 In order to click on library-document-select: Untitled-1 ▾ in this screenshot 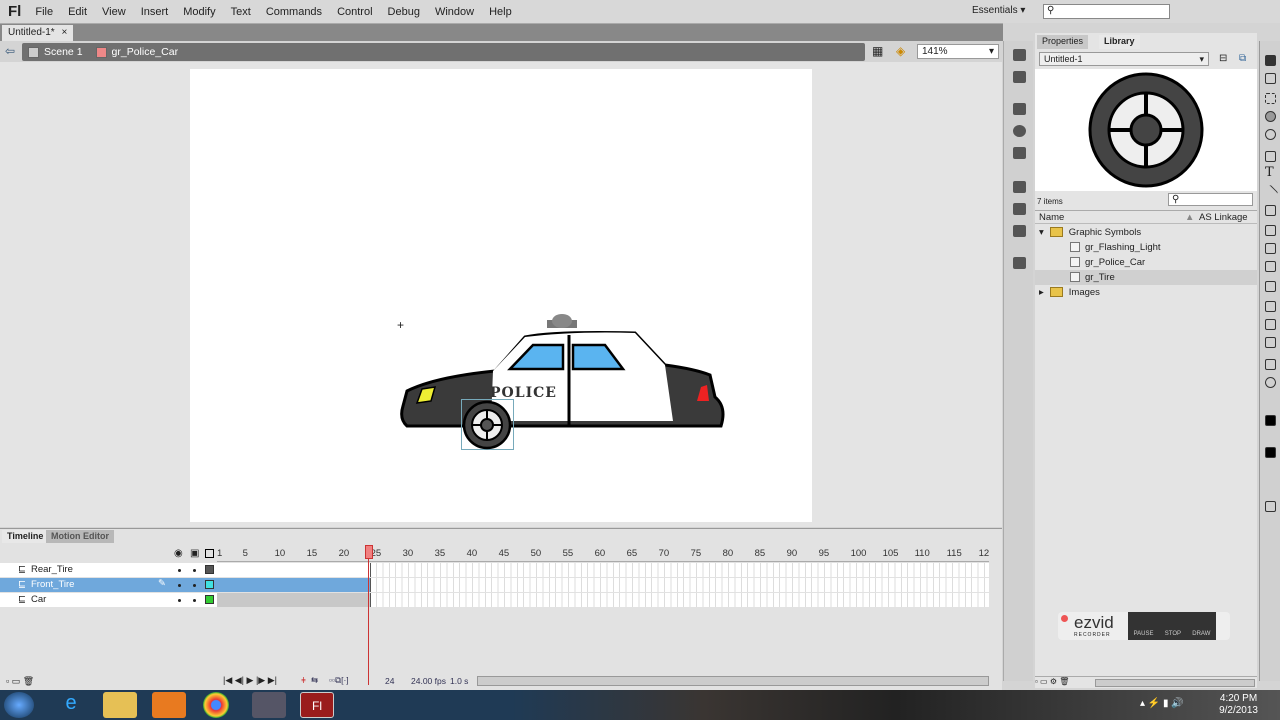, I will do `click(1124, 59)`.